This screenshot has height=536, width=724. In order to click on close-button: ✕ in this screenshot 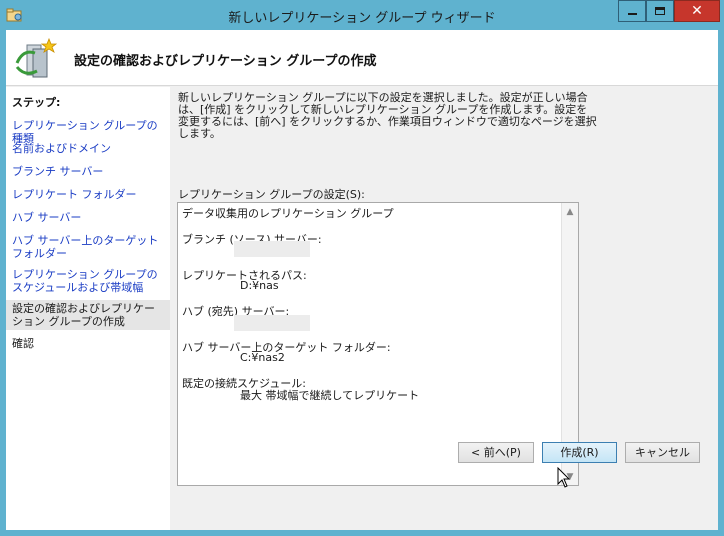, I will do `click(697, 11)`.